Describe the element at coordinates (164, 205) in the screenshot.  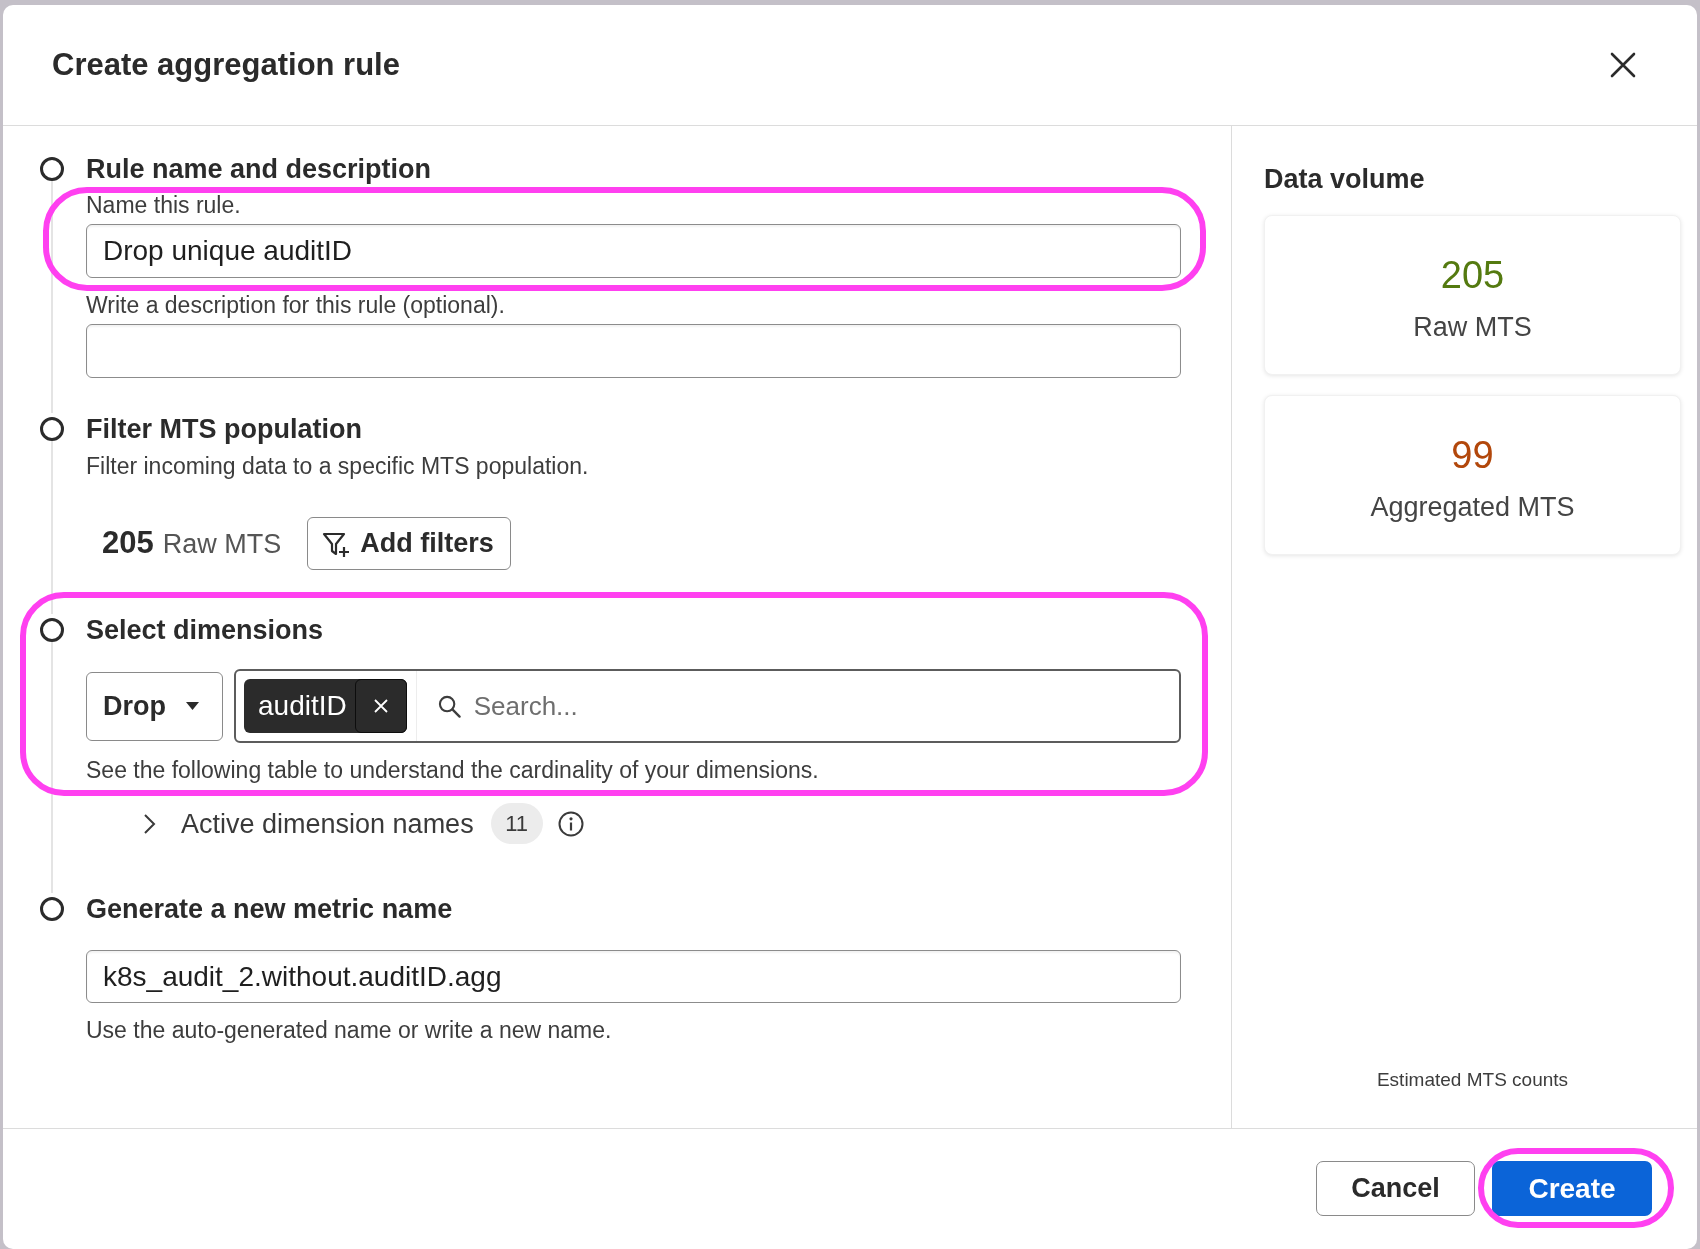
I see `field-label: Name this rule.` at that location.